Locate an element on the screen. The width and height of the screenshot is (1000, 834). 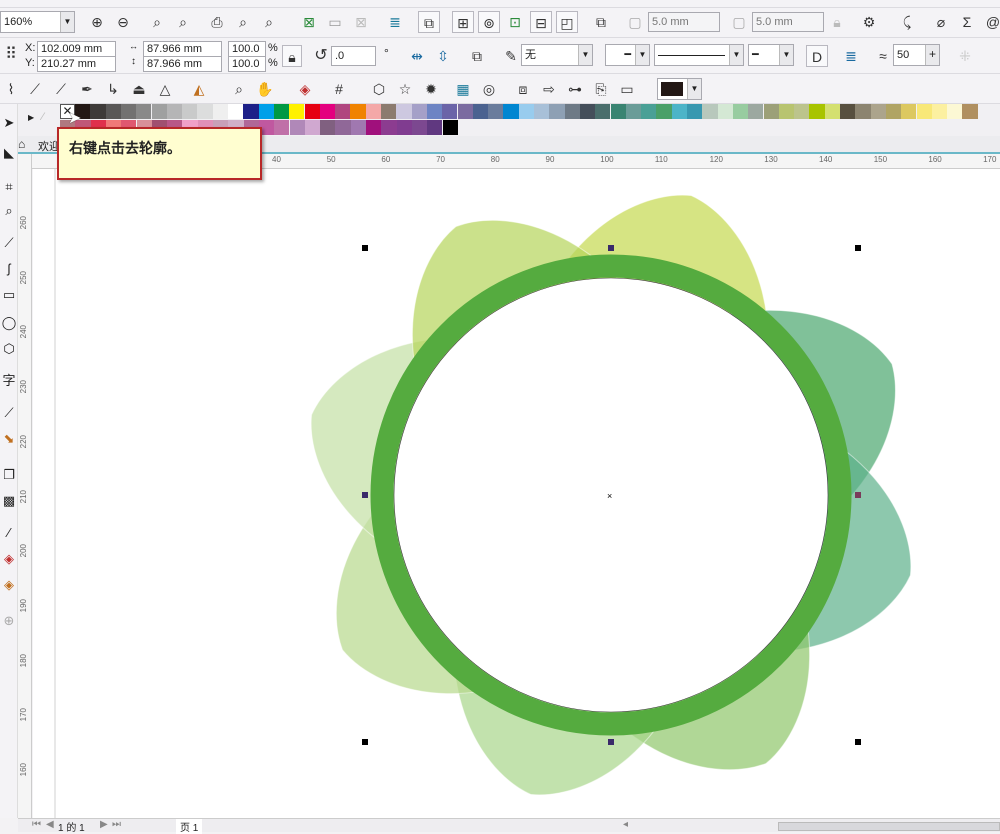
handle-top-right is located at coordinates (858, 248).